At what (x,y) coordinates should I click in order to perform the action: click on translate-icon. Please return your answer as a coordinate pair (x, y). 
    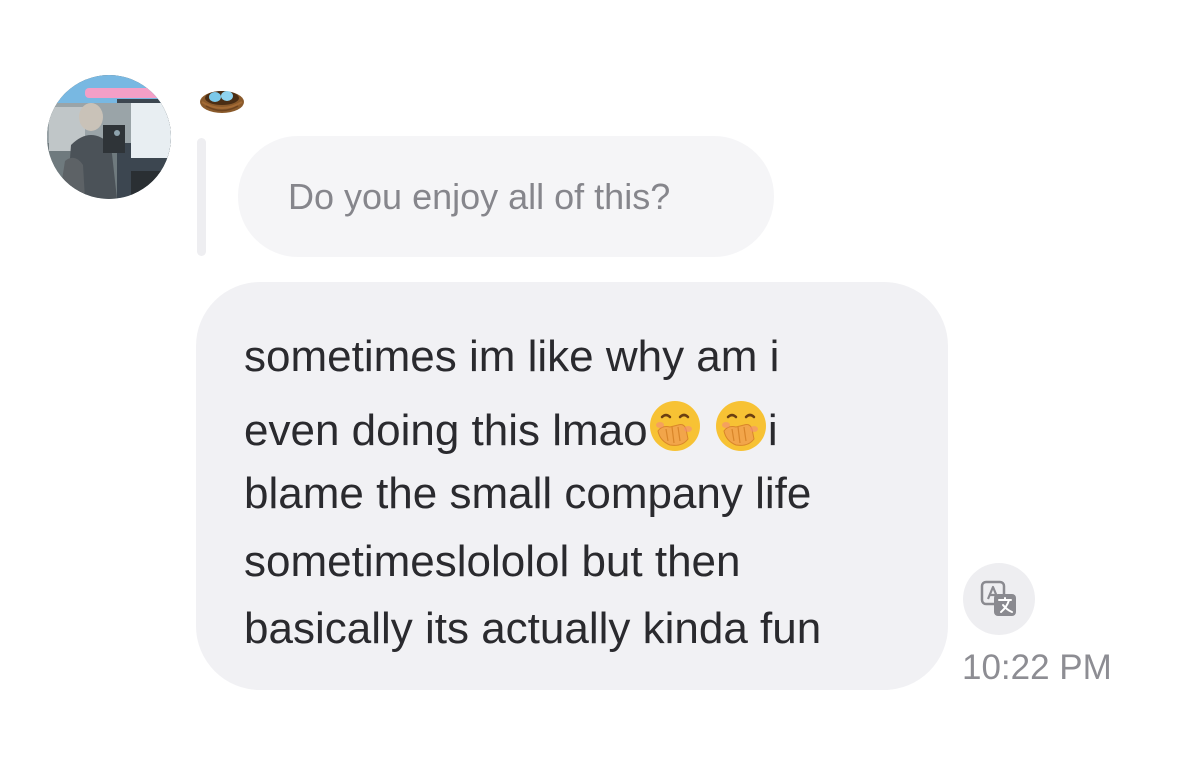
    Looking at the image, I should click on (998, 598).